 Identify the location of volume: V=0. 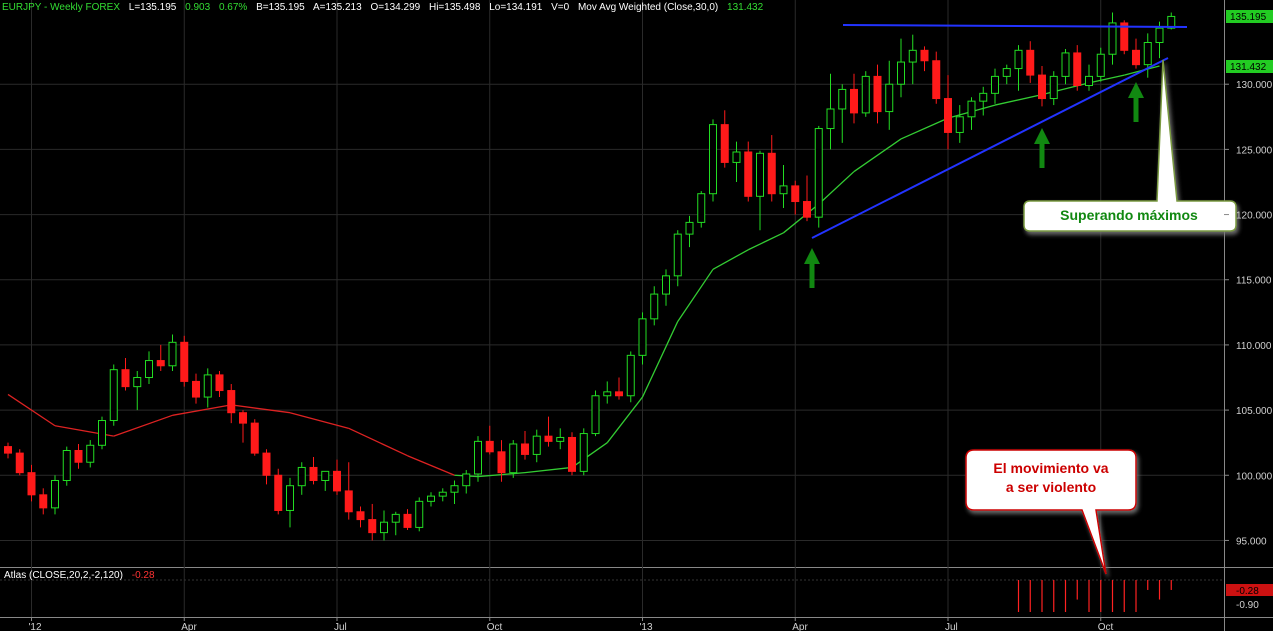
(560, 7).